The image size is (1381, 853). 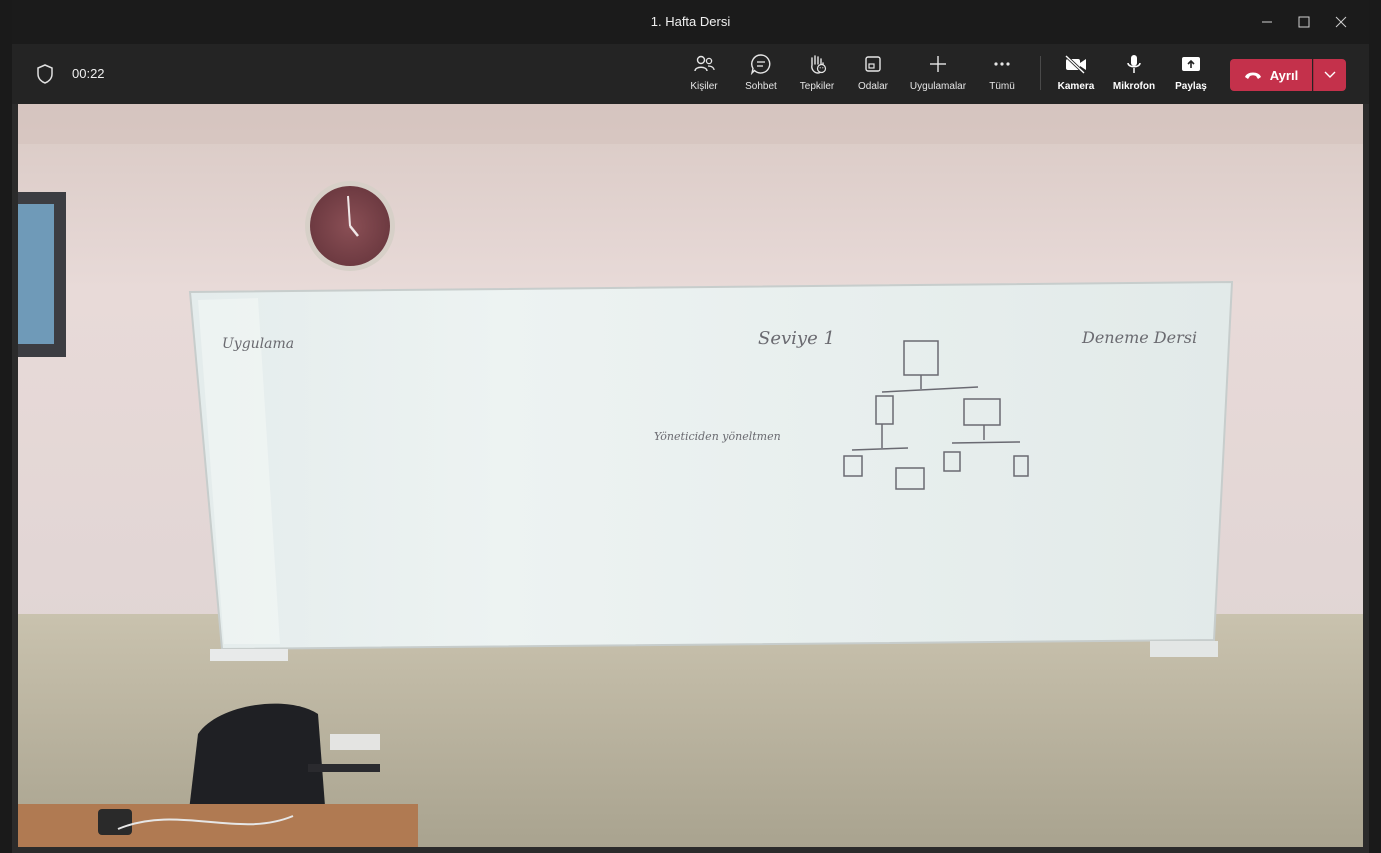 What do you see at coordinates (1284, 75) in the screenshot?
I see `leave-label: Ayrıl` at bounding box center [1284, 75].